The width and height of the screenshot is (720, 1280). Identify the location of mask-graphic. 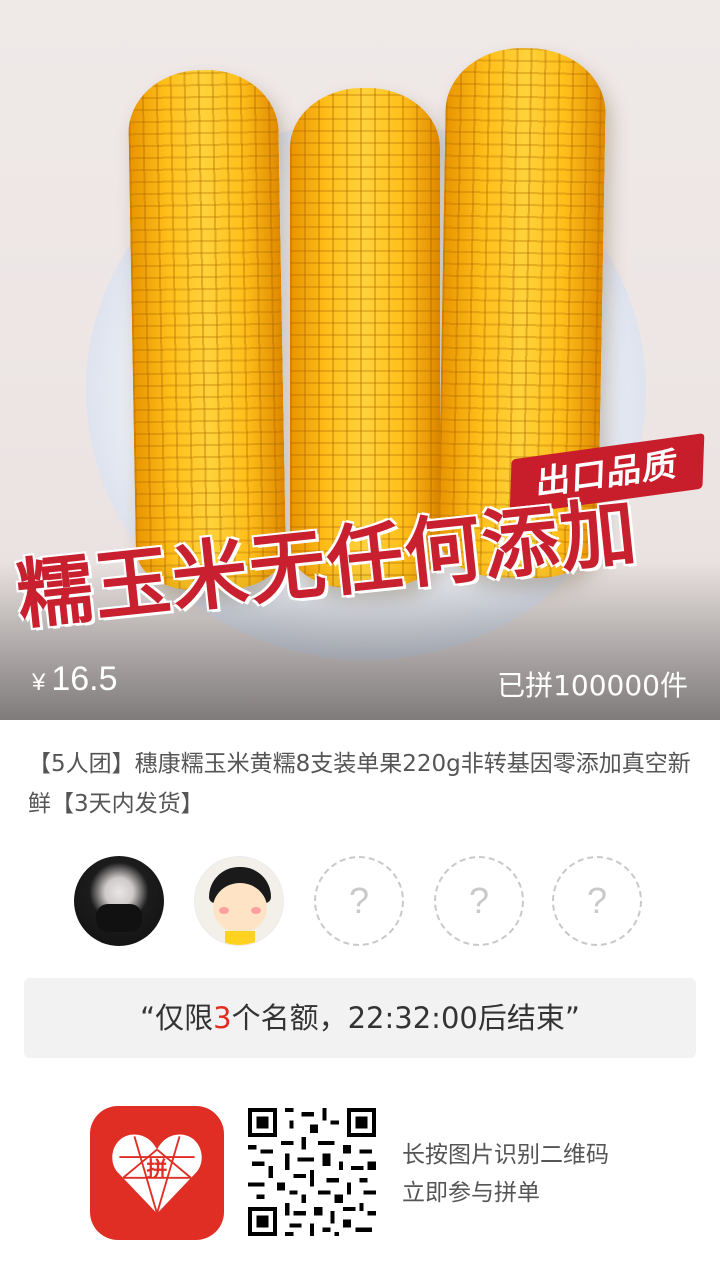
(119, 918).